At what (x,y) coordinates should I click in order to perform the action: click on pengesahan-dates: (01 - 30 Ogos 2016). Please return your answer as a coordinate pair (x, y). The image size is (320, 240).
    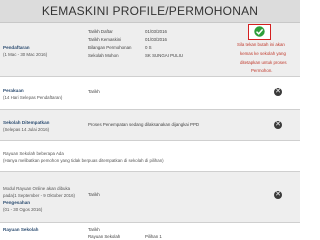
    Looking at the image, I should click on (23, 209).